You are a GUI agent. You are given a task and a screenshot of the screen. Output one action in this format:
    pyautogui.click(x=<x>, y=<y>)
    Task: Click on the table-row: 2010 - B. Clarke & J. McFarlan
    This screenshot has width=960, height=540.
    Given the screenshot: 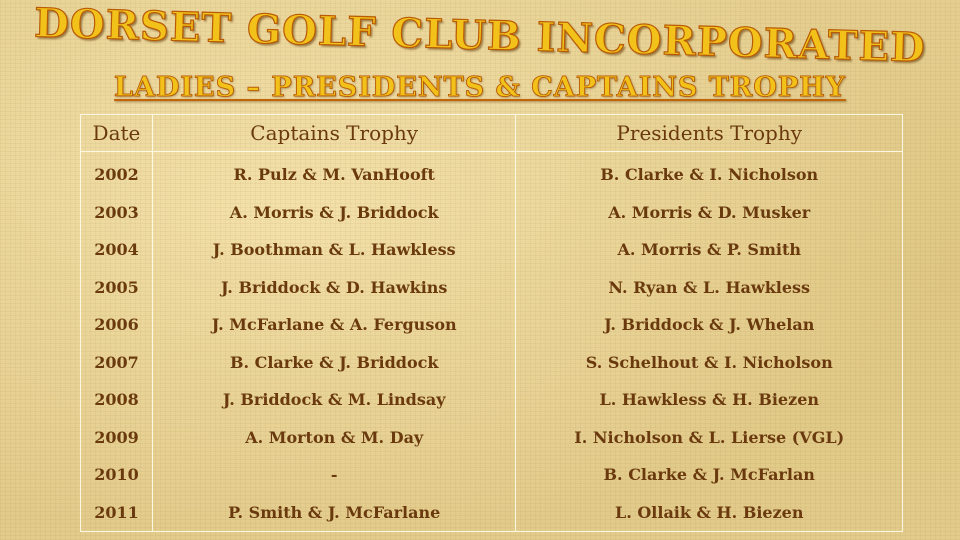 What is the action you would take?
    pyautogui.click(x=491, y=475)
    